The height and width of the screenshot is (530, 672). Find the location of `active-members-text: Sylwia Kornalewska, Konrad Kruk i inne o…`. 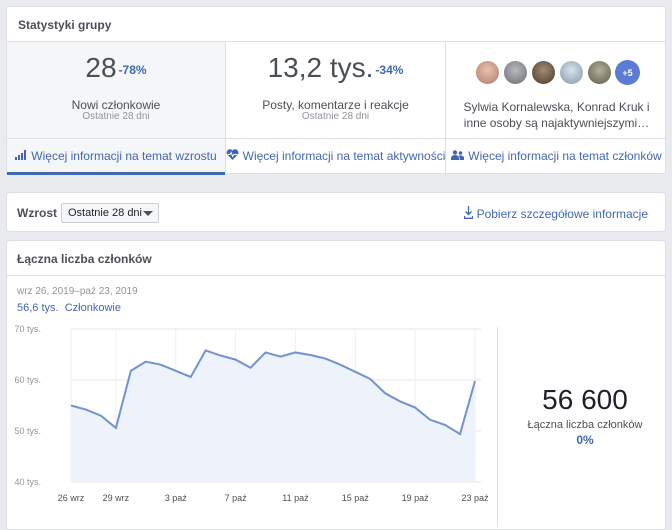

active-members-text: Sylwia Kornalewska, Konrad Kruk i inne o… is located at coordinates (556, 115).